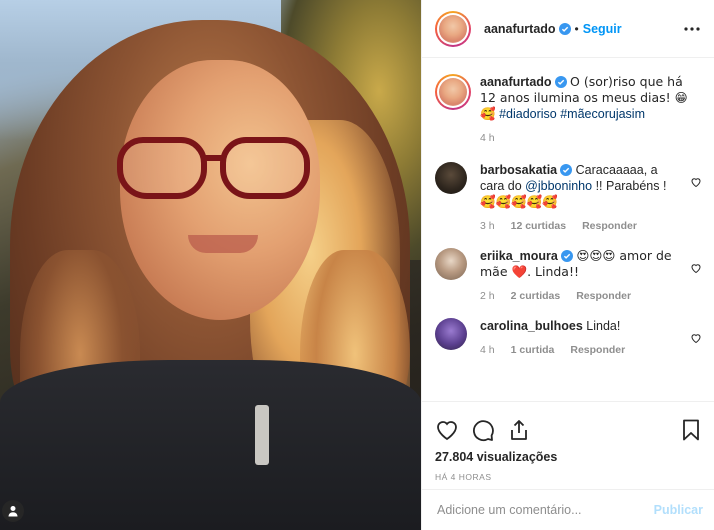  I want to click on author-avatar, so click(453, 28).